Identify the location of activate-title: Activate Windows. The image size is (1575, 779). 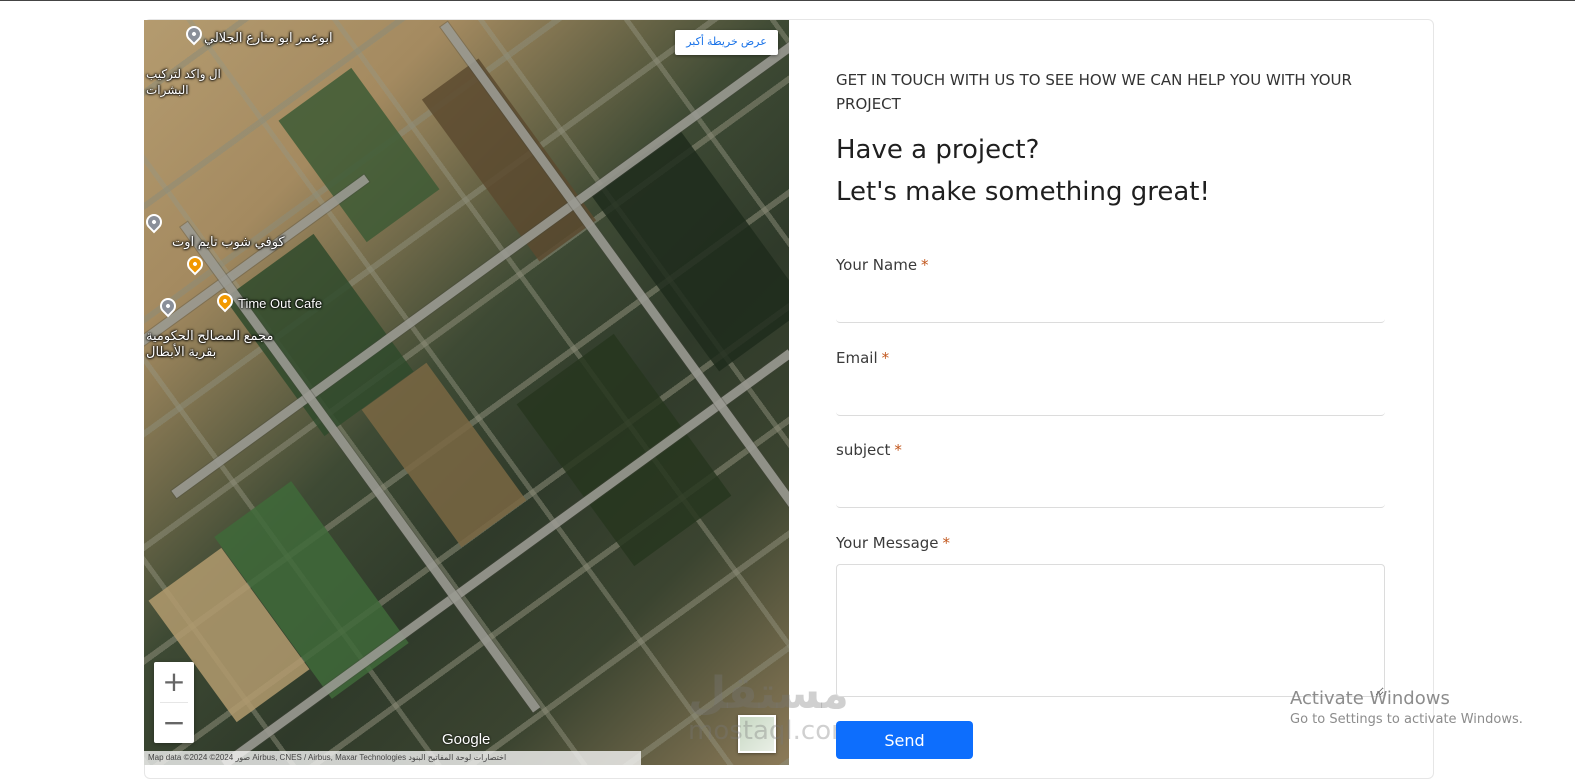
(1370, 698).